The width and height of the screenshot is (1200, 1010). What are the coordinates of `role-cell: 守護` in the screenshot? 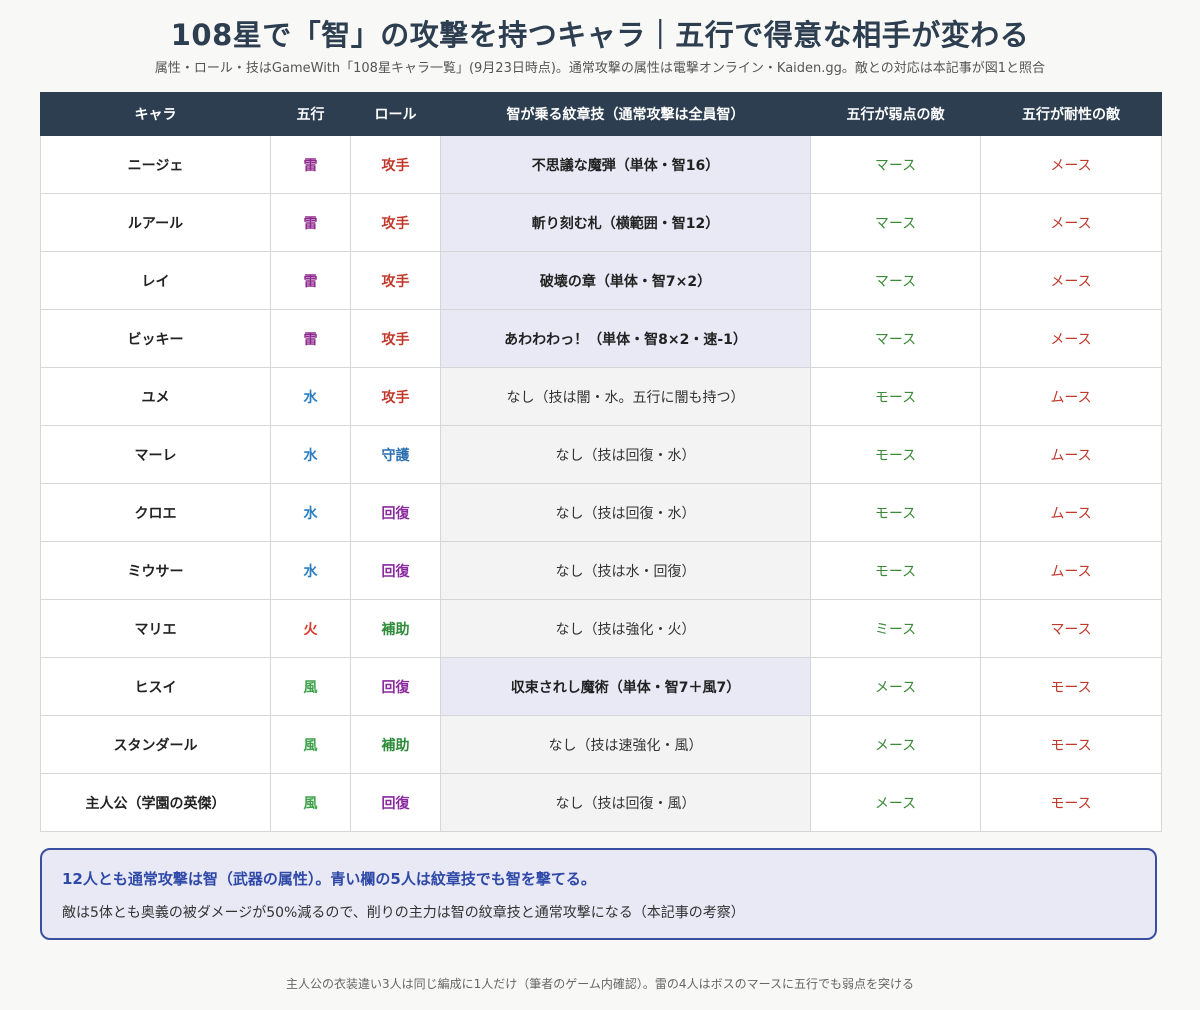 It's located at (395, 454).